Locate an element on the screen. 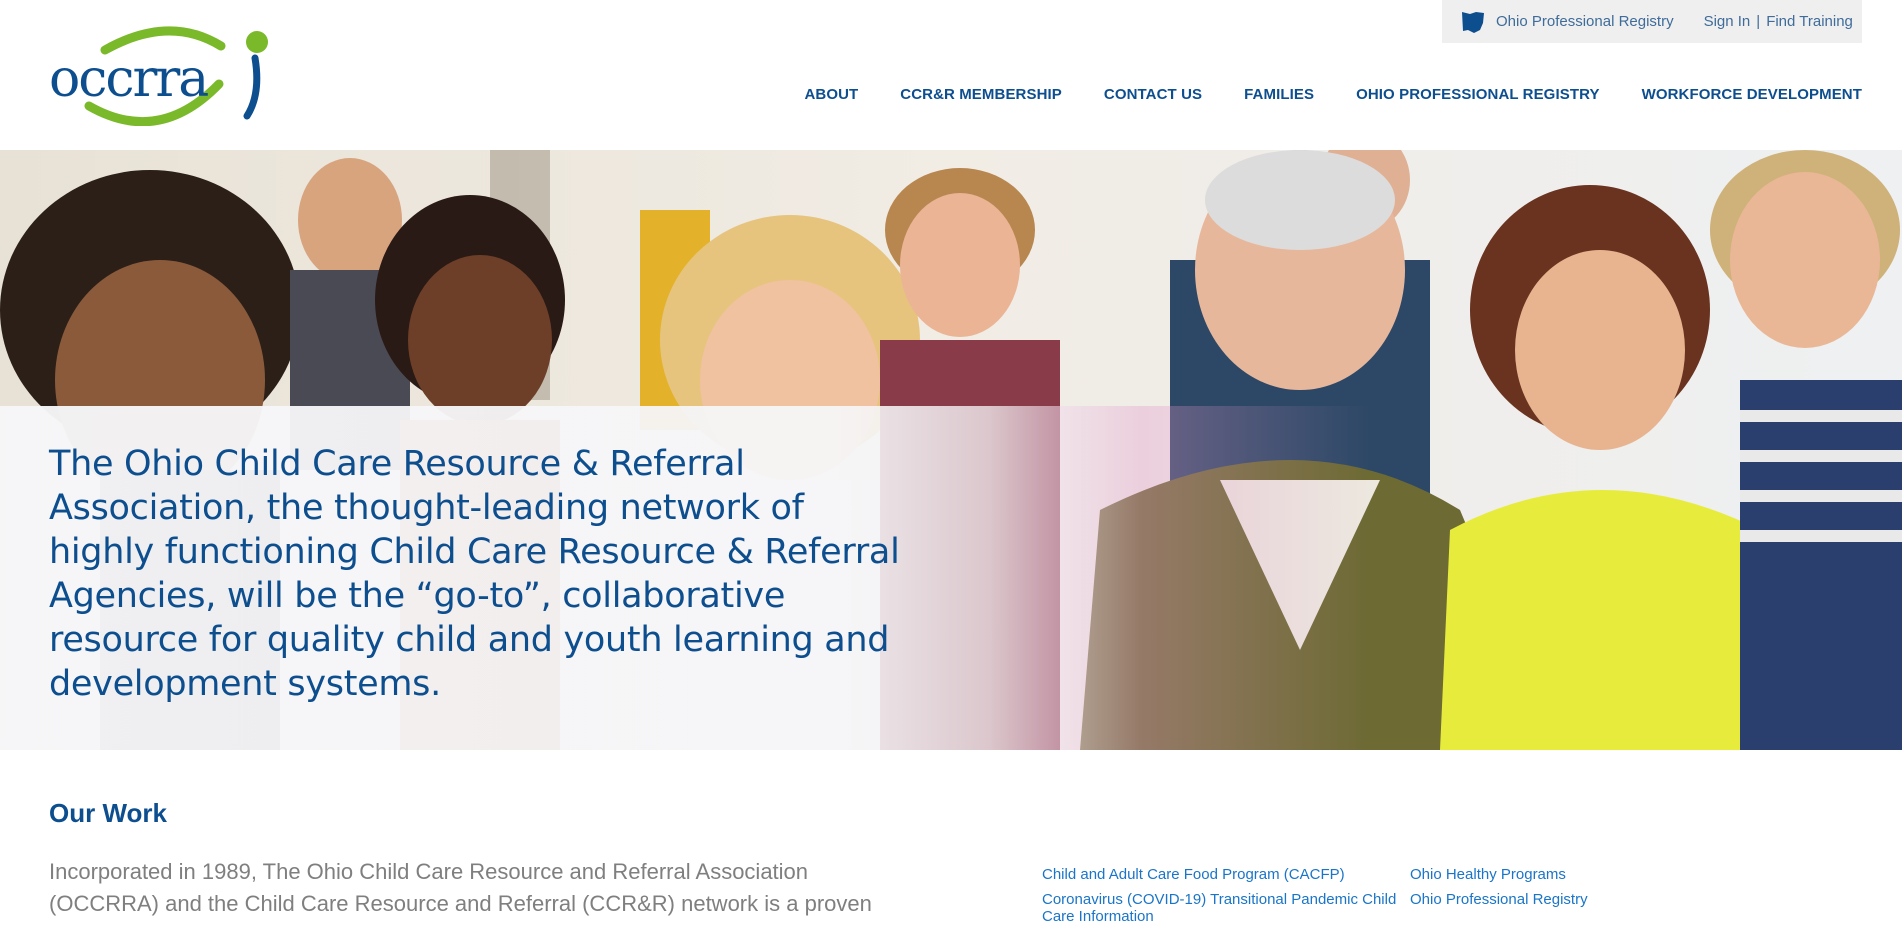 The width and height of the screenshot is (1902, 929). nav-ccrr-membership: CCR&R MEMBERSHIP is located at coordinates (981, 94).